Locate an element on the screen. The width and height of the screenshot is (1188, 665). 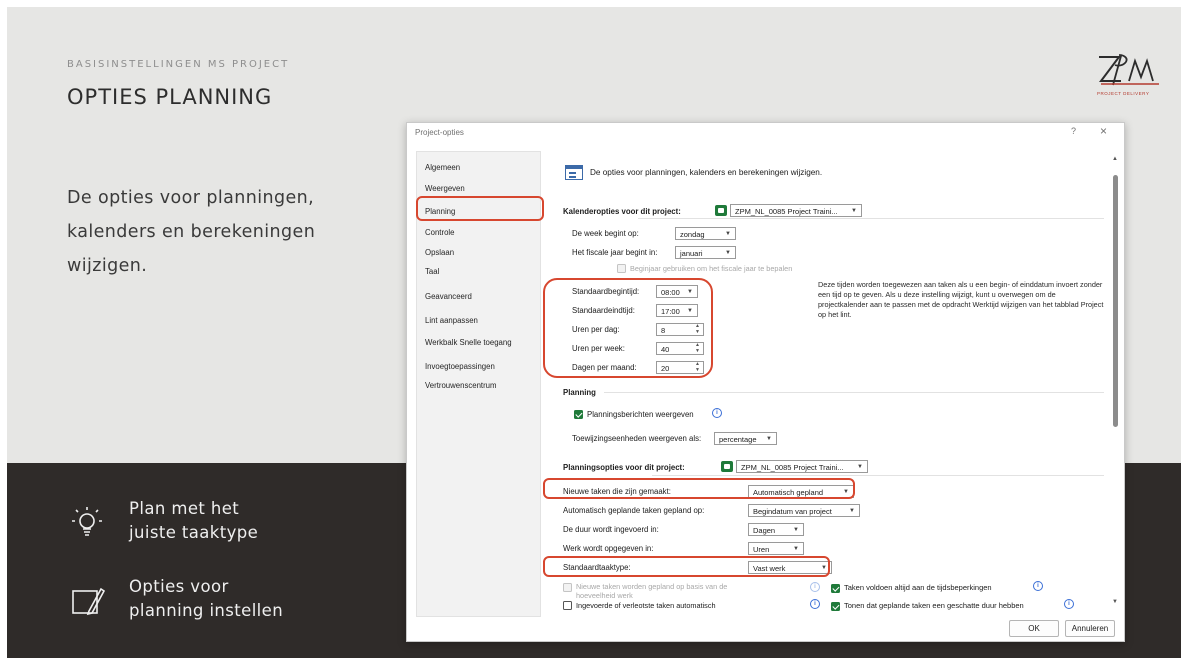
stepper-value: 8 is located at coordinates (663, 330).